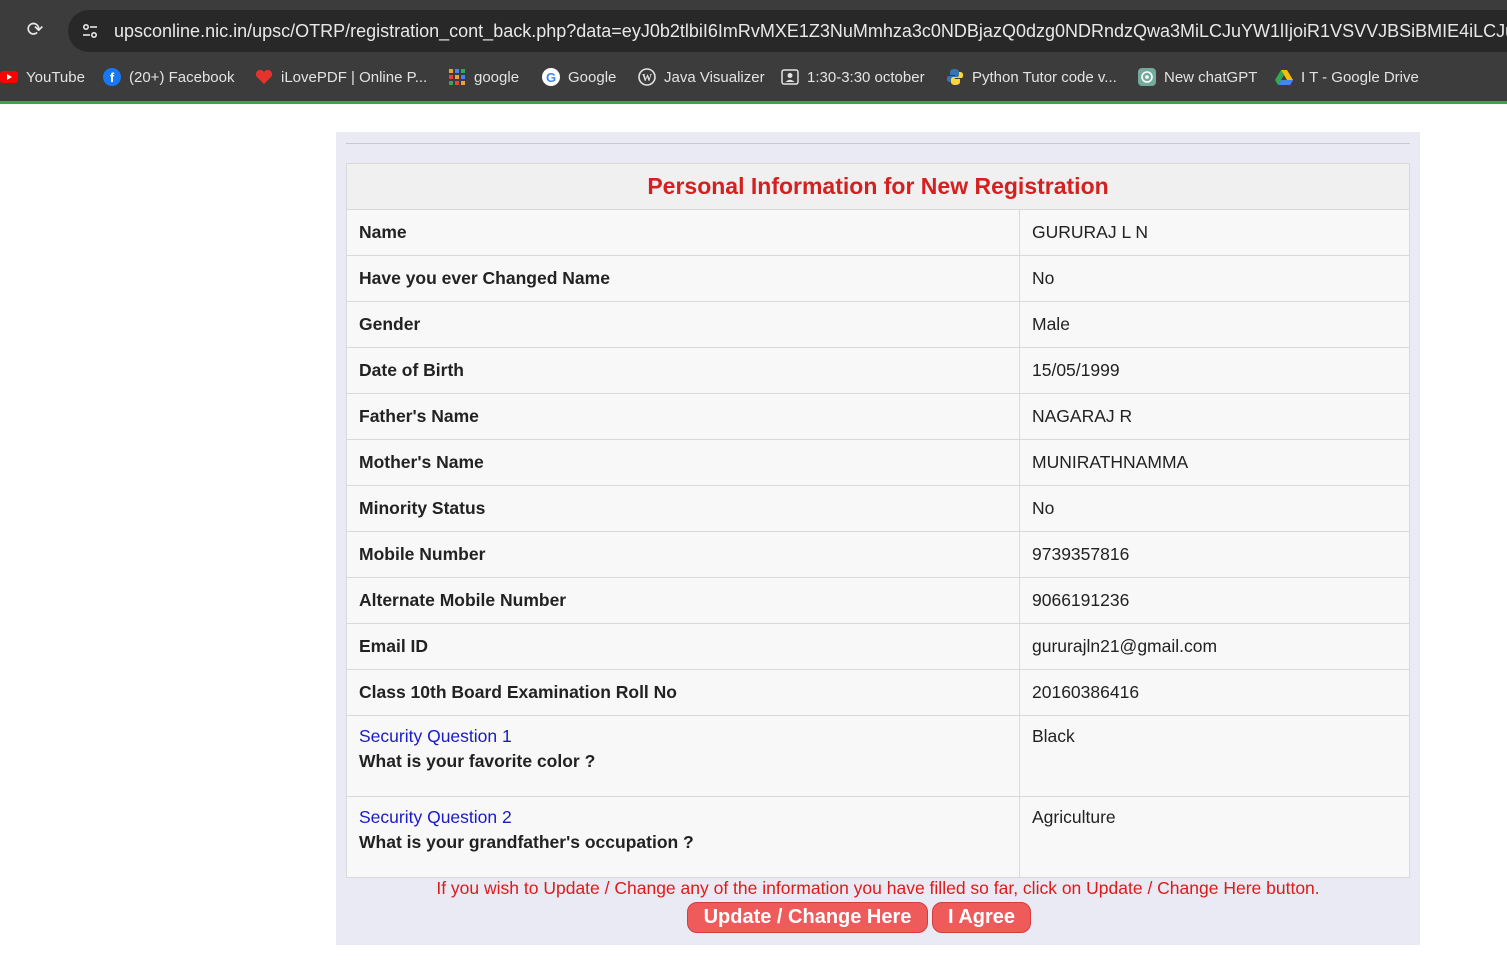 The height and width of the screenshot is (967, 1507). What do you see at coordinates (9, 77) in the screenshot?
I see `youtube-icon` at bounding box center [9, 77].